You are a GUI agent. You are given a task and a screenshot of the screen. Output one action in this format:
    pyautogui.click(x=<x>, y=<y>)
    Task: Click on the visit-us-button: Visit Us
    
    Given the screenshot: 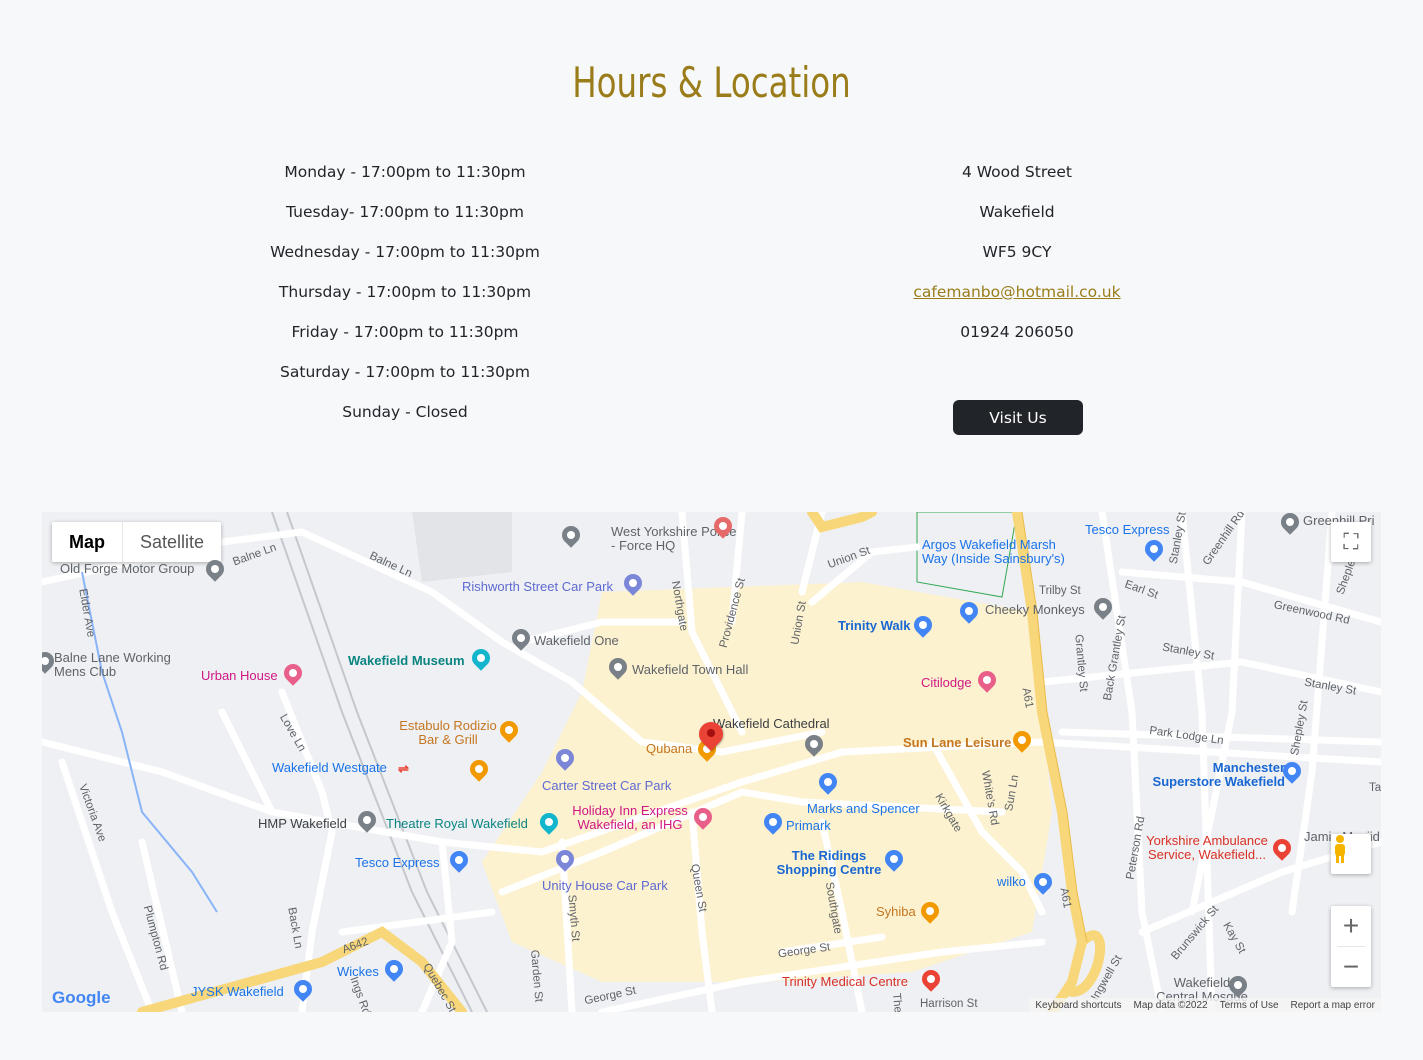 What is the action you would take?
    pyautogui.click(x=1018, y=417)
    